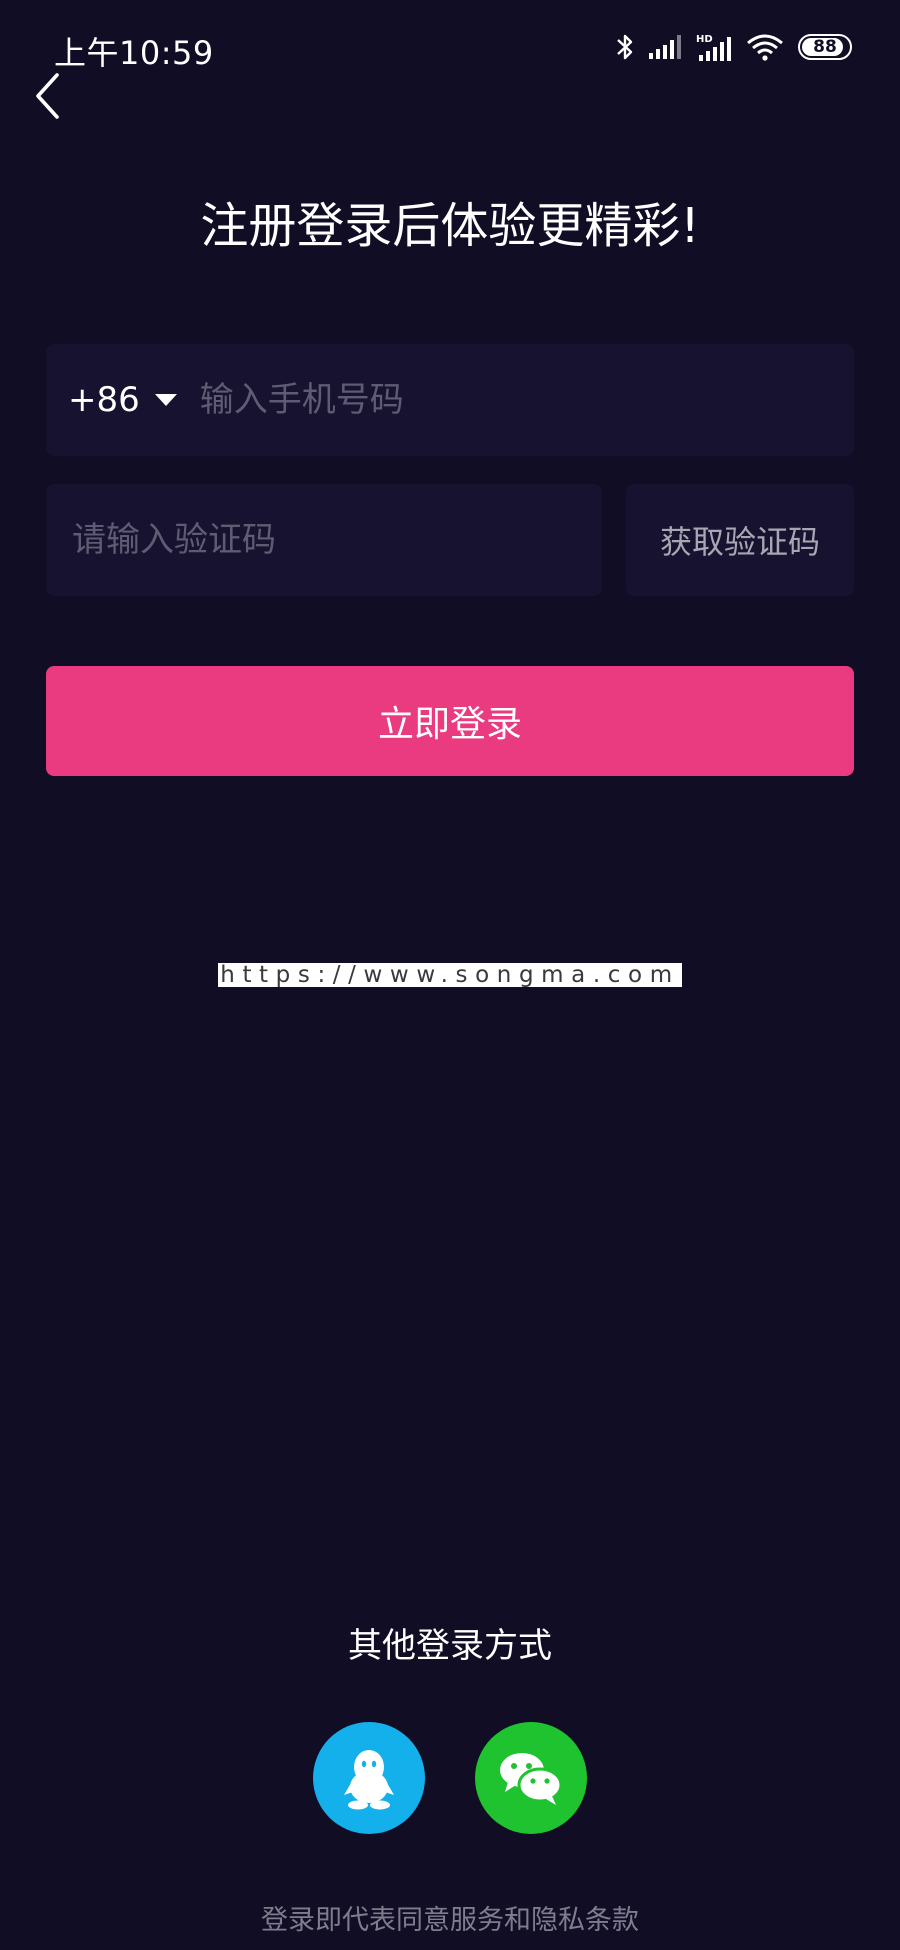  What do you see at coordinates (713, 47) in the screenshot?
I see `hd-signal-icon: HD` at bounding box center [713, 47].